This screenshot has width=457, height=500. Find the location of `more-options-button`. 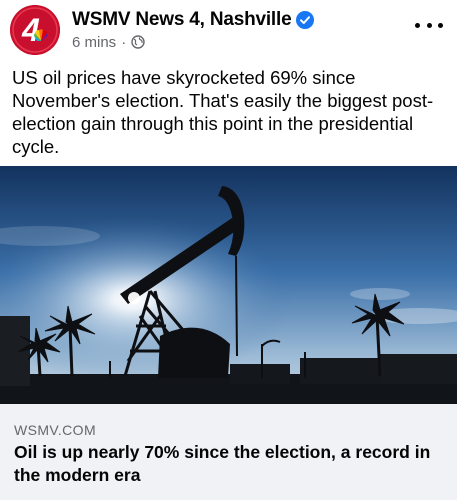

more-options-button is located at coordinates (429, 25).